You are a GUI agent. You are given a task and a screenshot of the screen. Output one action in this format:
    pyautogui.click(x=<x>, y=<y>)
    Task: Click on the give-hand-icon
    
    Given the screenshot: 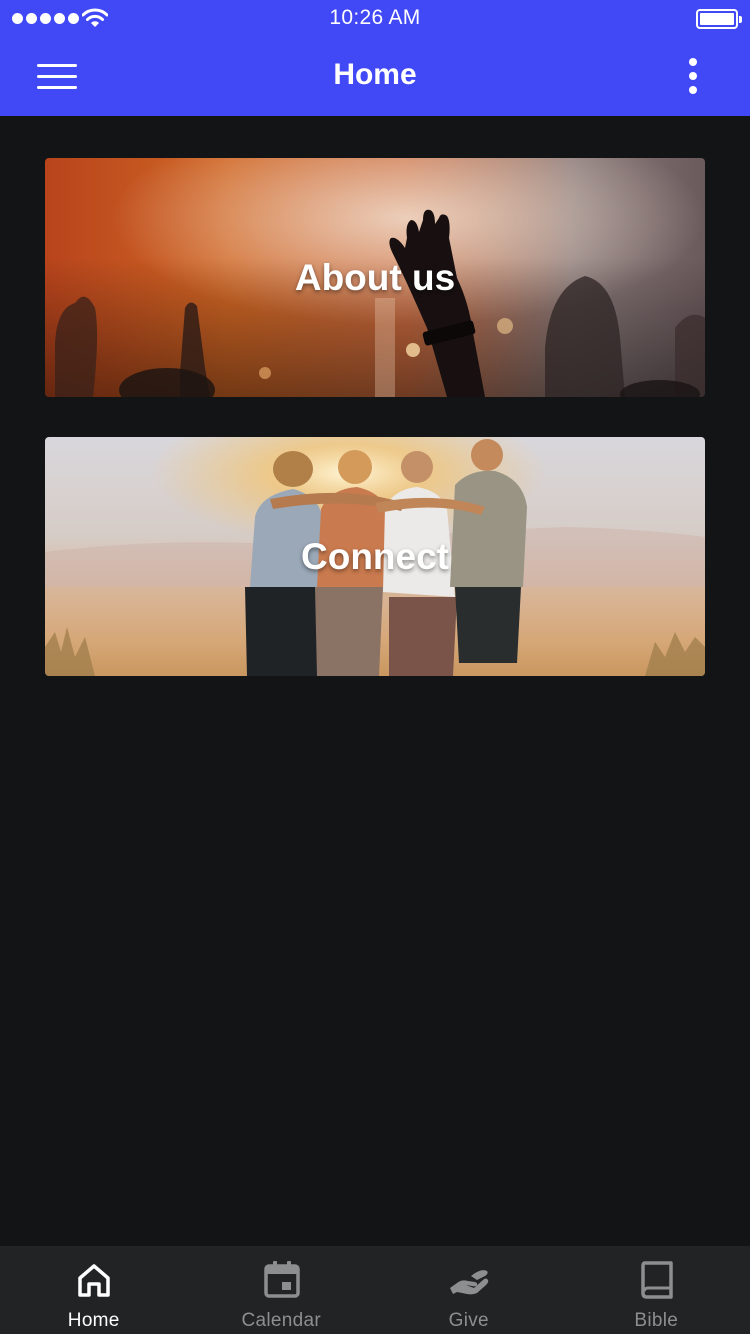 What is the action you would take?
    pyautogui.click(x=469, y=1282)
    